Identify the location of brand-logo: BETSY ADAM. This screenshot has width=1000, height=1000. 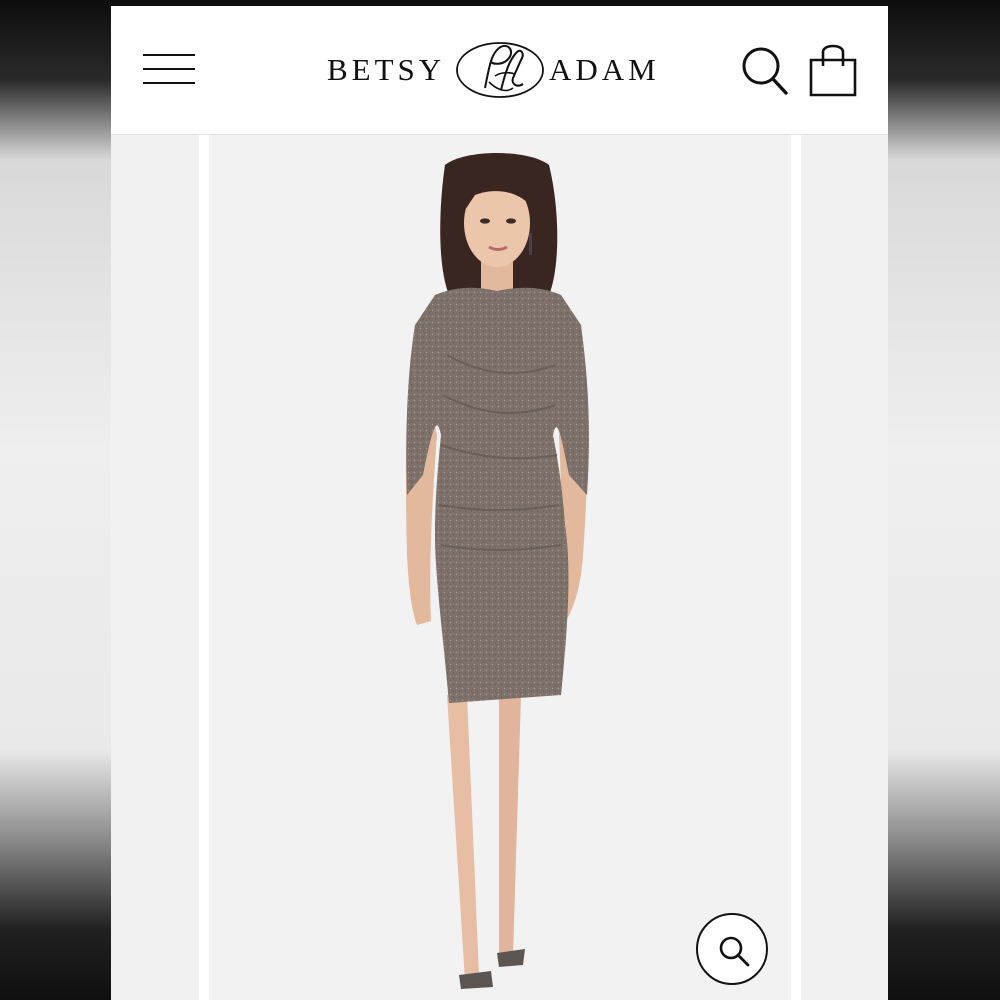
(501, 69).